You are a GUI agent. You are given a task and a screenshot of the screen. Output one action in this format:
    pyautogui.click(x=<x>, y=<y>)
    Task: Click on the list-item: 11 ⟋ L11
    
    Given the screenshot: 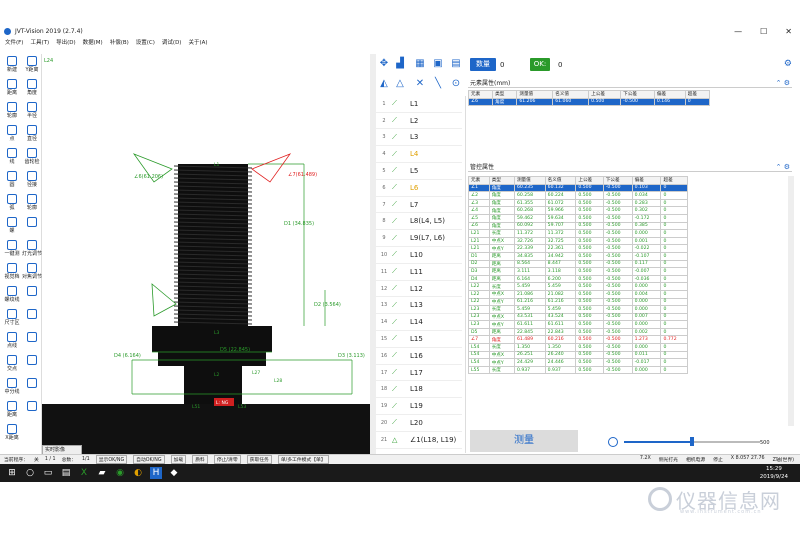 What is the action you would take?
    pyautogui.click(x=419, y=272)
    